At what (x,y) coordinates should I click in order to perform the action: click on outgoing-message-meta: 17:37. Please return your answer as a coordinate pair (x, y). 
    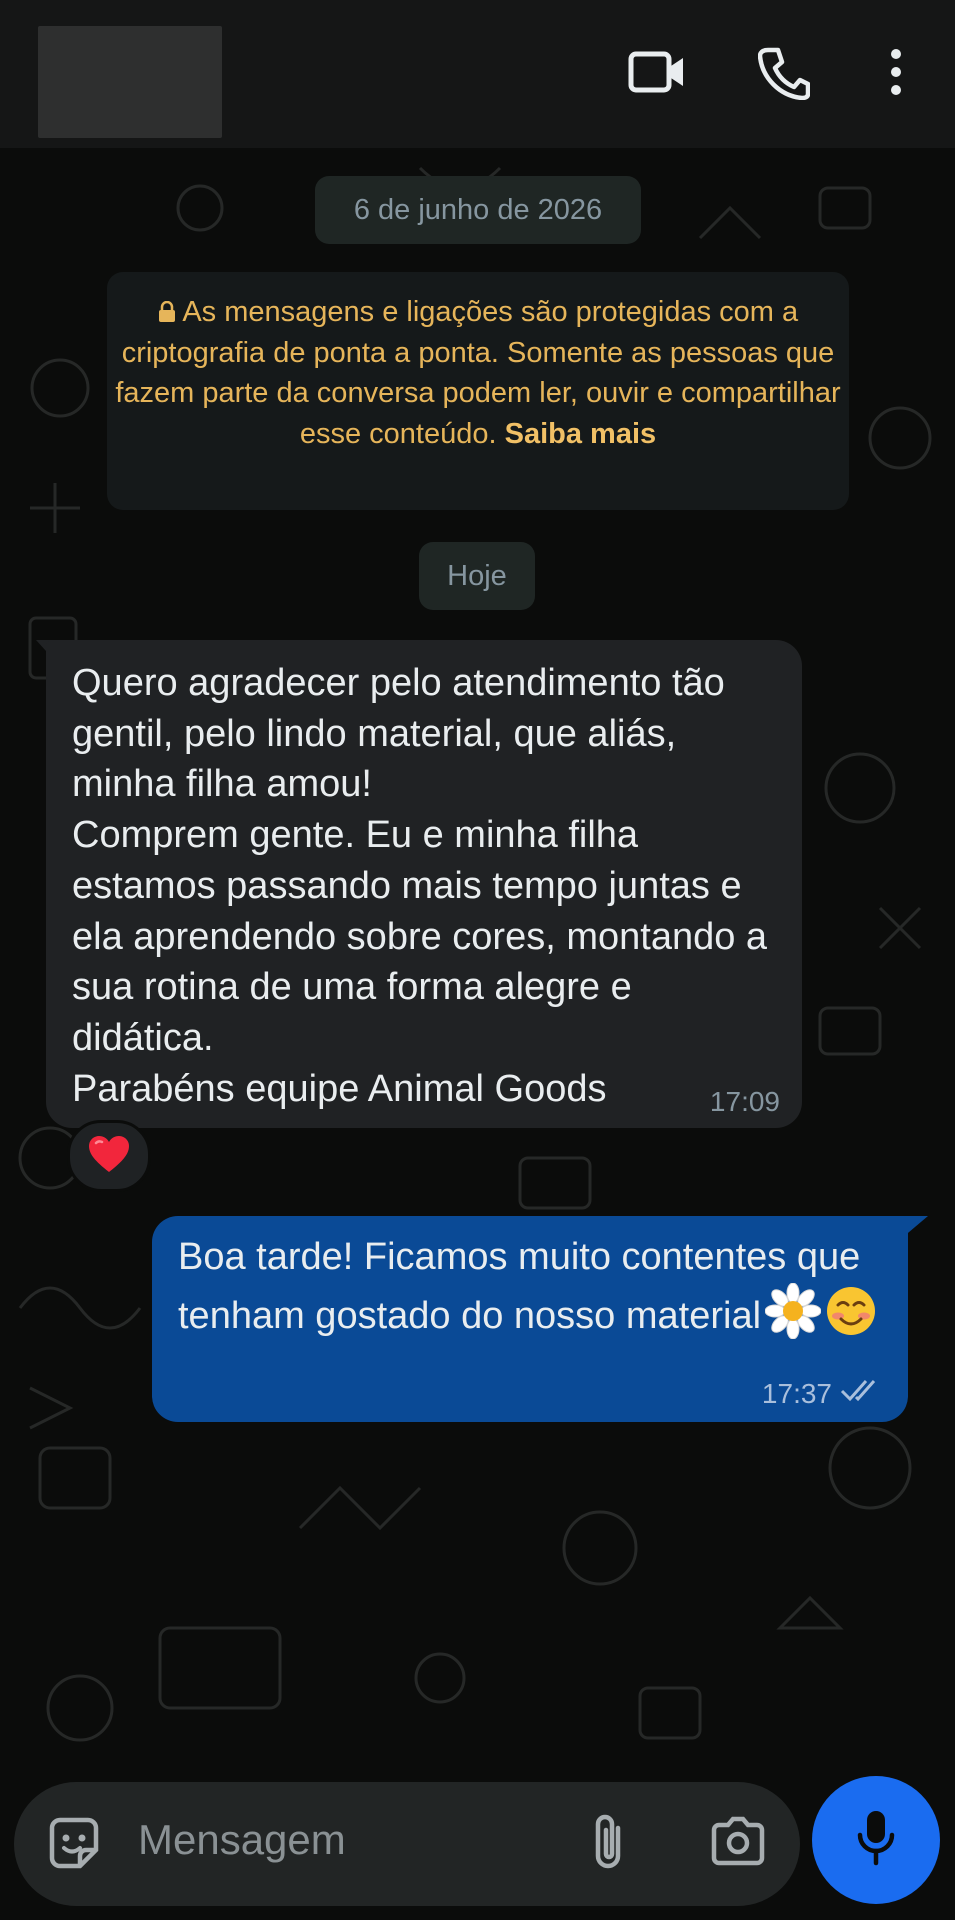
    Looking at the image, I should click on (822, 1393).